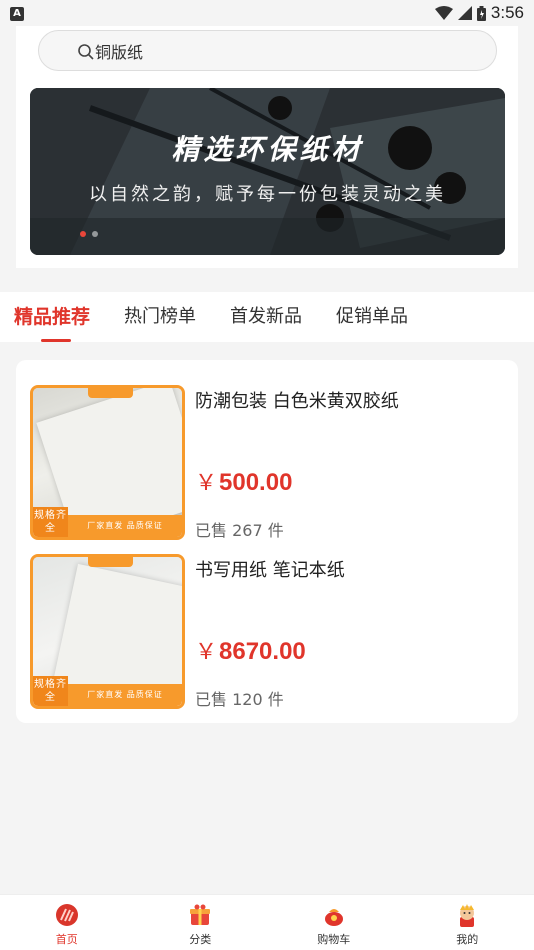  What do you see at coordinates (467, 915) in the screenshot?
I see `profile-icon` at bounding box center [467, 915].